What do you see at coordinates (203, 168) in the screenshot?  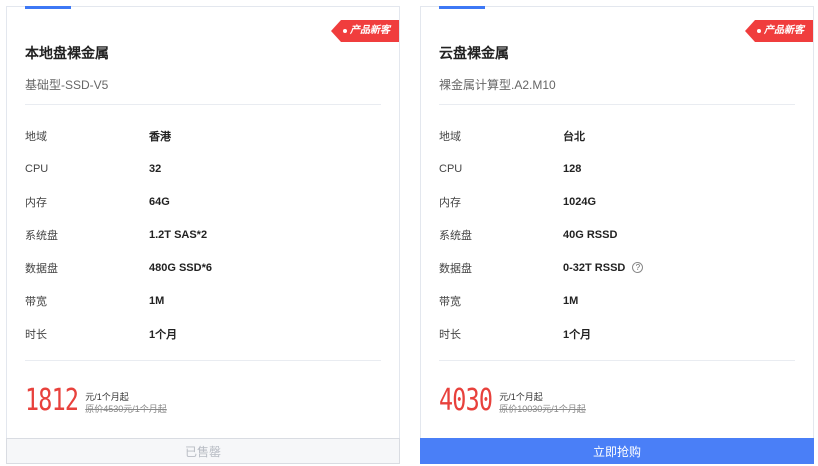 I see `spec-row-cpu: CPU 32` at bounding box center [203, 168].